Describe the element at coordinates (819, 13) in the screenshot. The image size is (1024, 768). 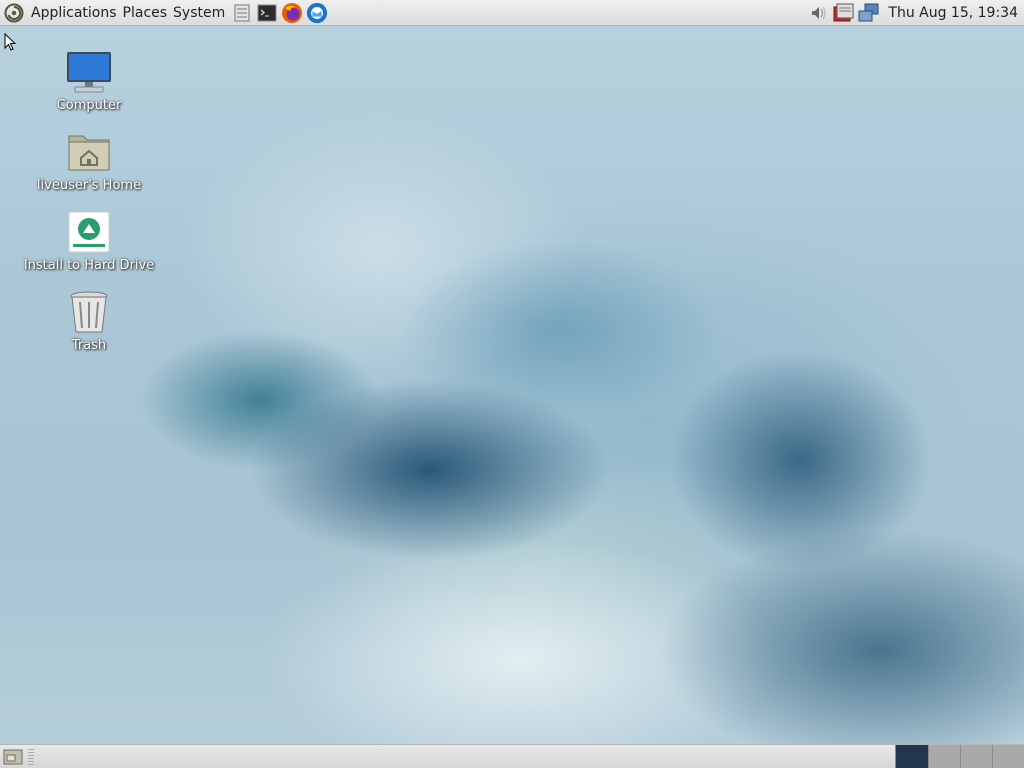
I see `volume-icon` at that location.